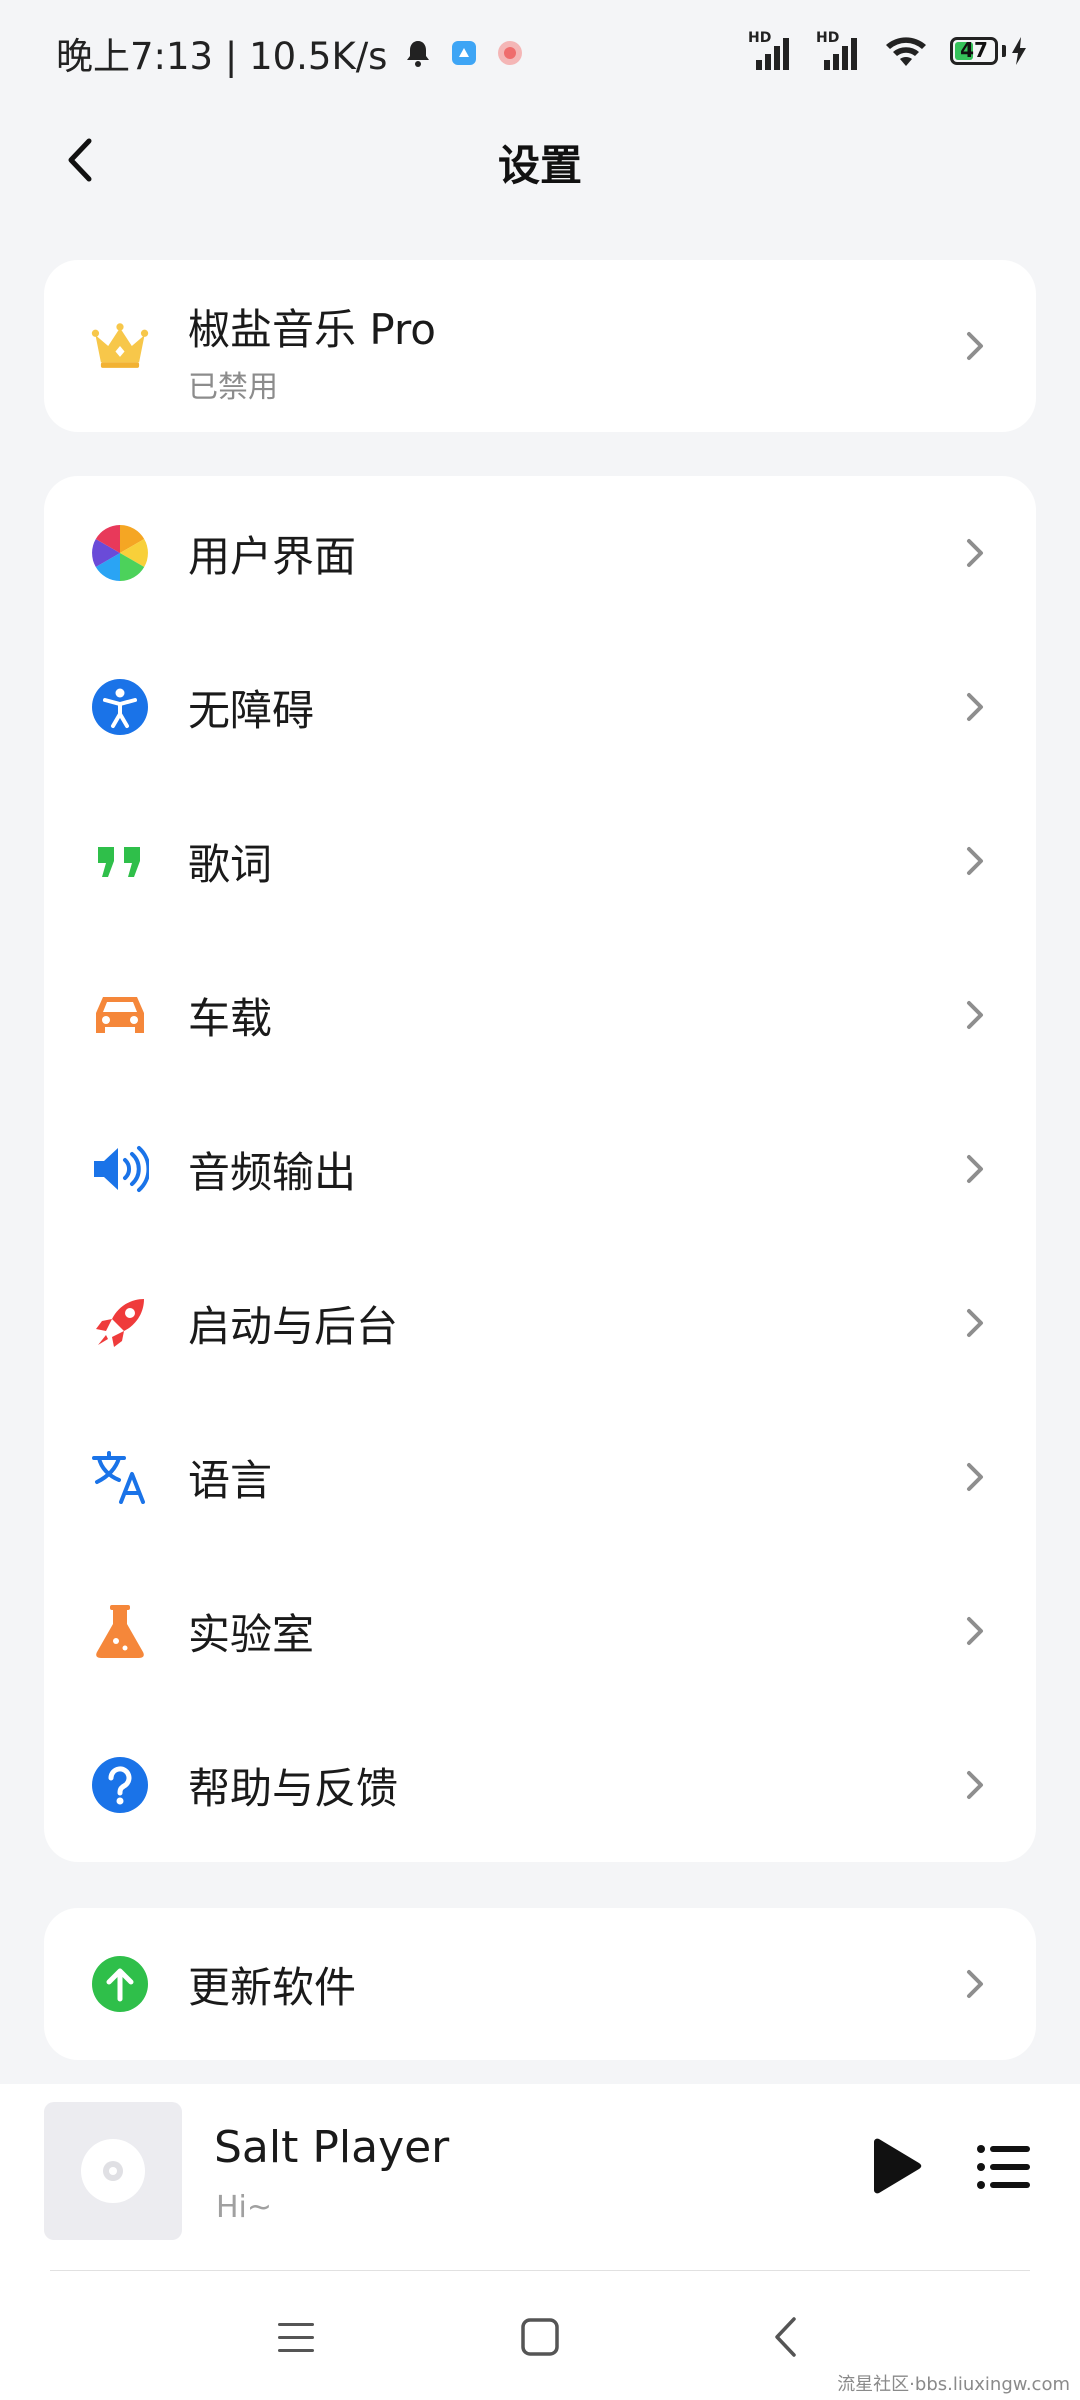  Describe the element at coordinates (540, 2270) in the screenshot. I see `divider` at that location.